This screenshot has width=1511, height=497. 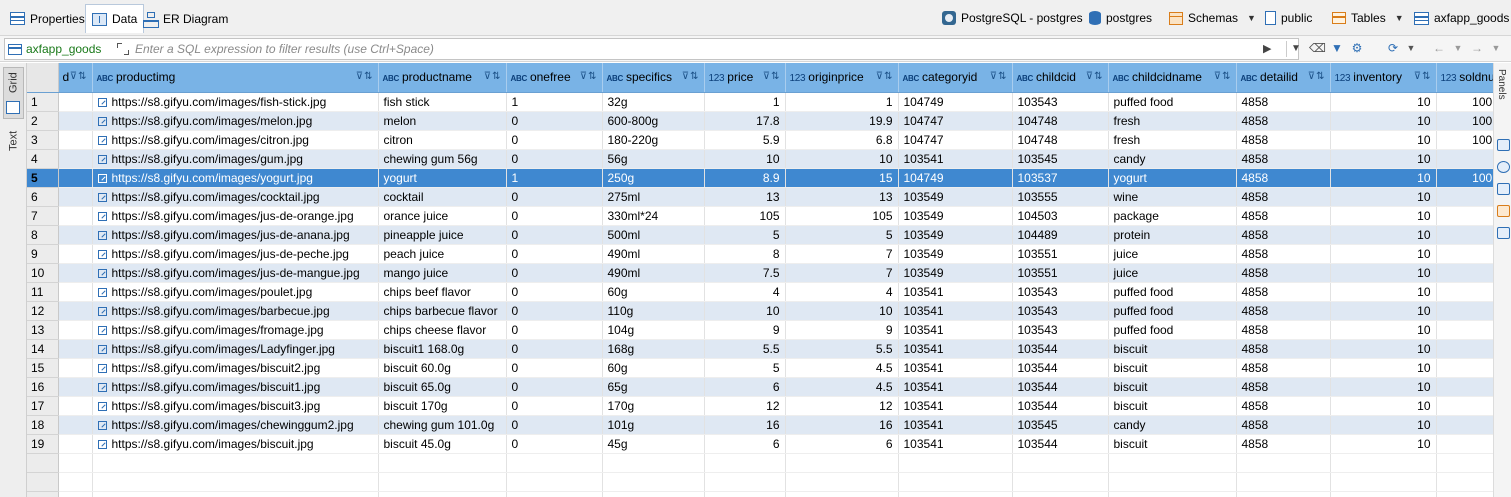 I want to click on row-number: 3, so click(x=43, y=140).